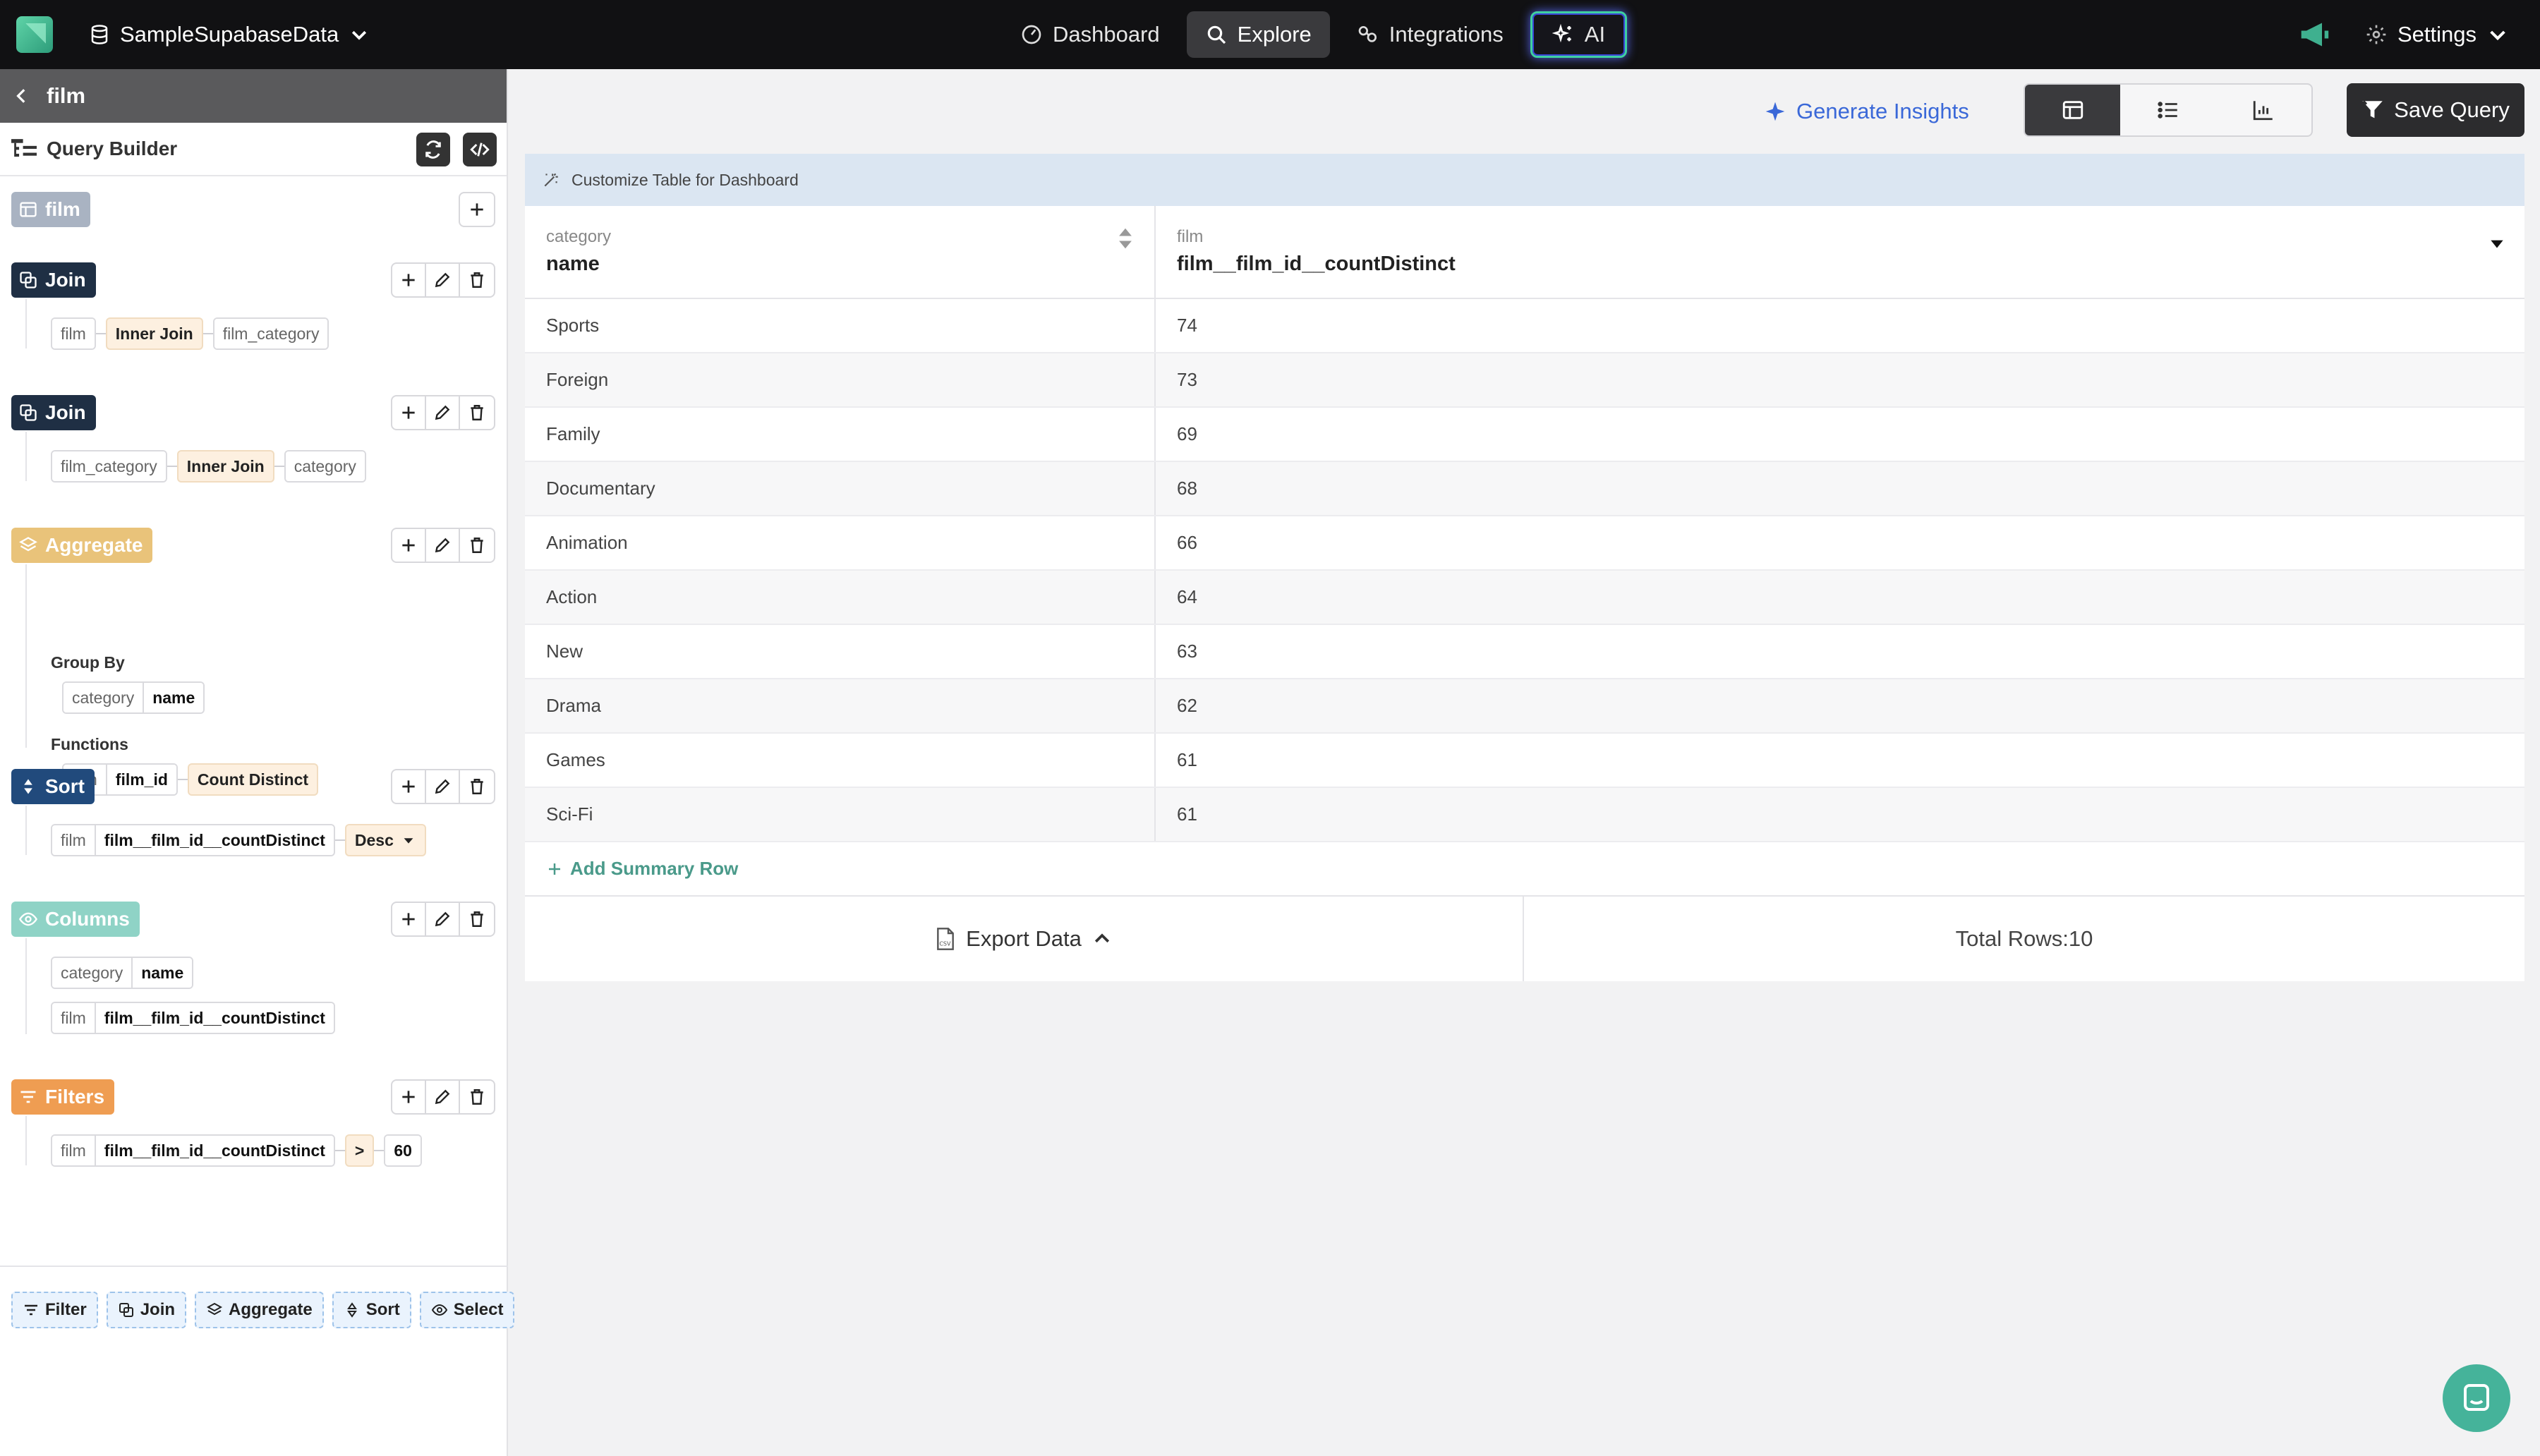  Describe the element at coordinates (2497, 244) in the screenshot. I see `caret-down-icon` at that location.